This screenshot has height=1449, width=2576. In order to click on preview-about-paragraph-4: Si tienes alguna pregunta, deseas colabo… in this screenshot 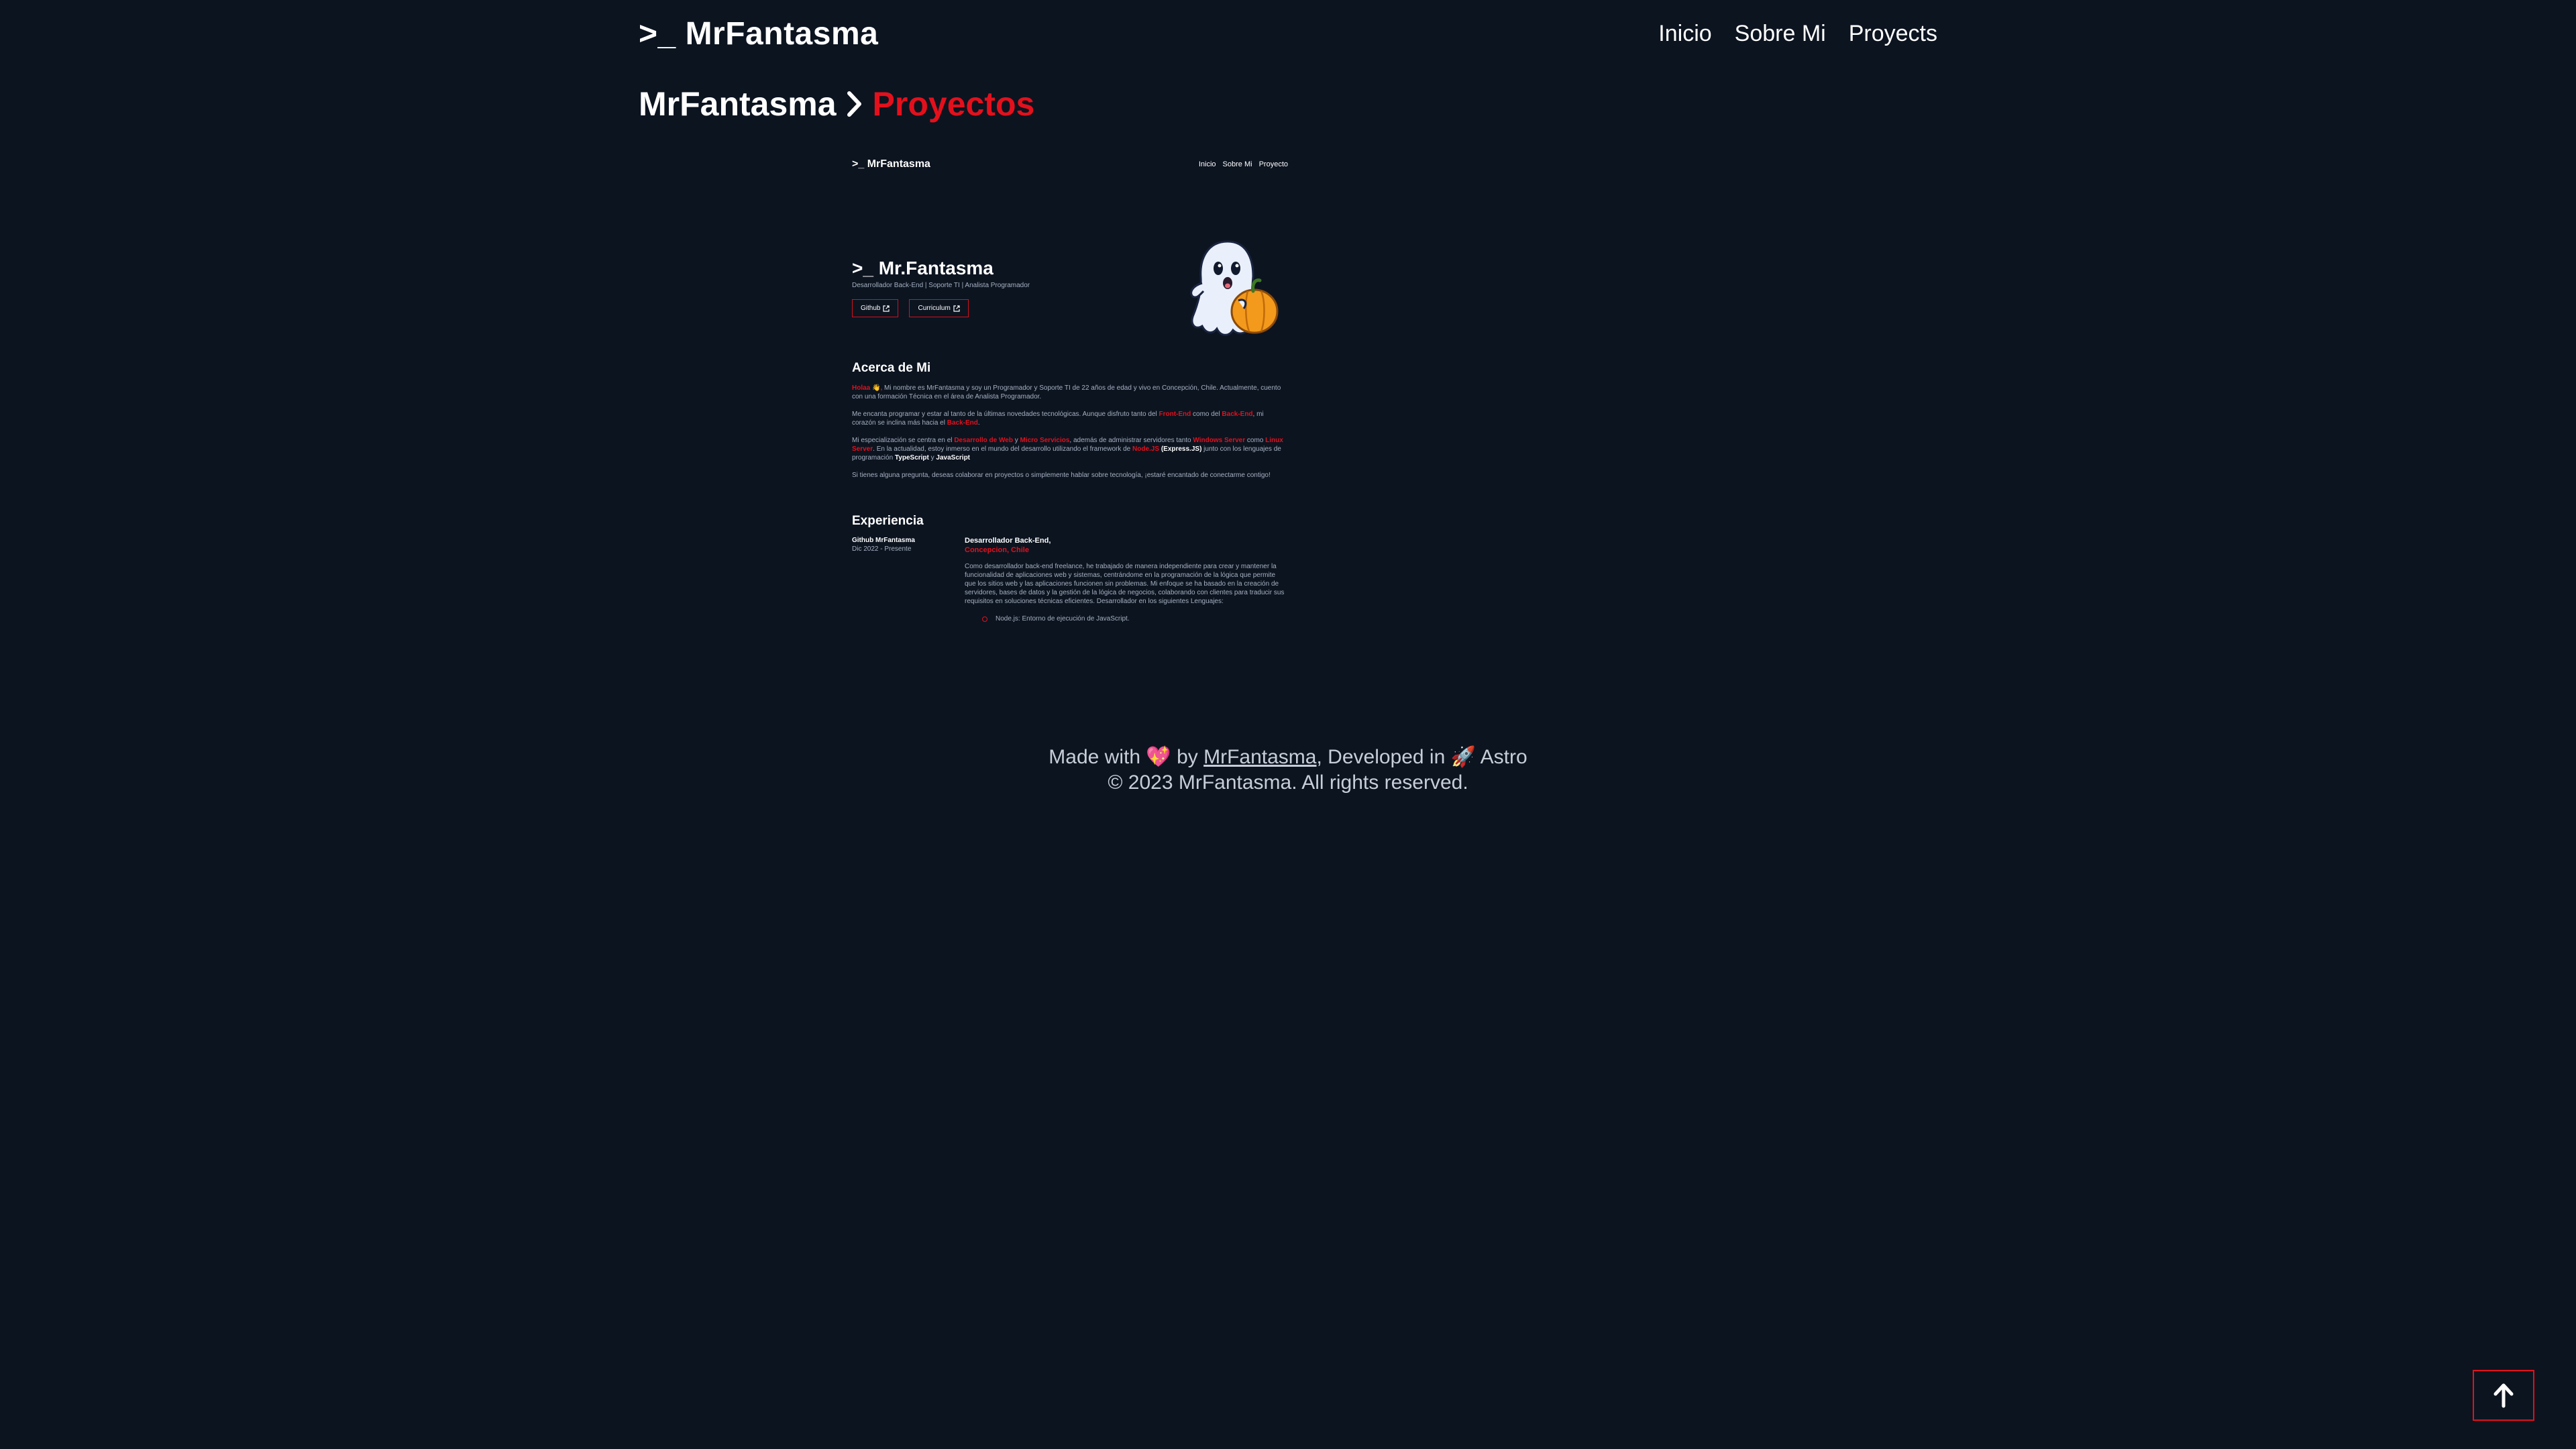, I will do `click(1061, 475)`.